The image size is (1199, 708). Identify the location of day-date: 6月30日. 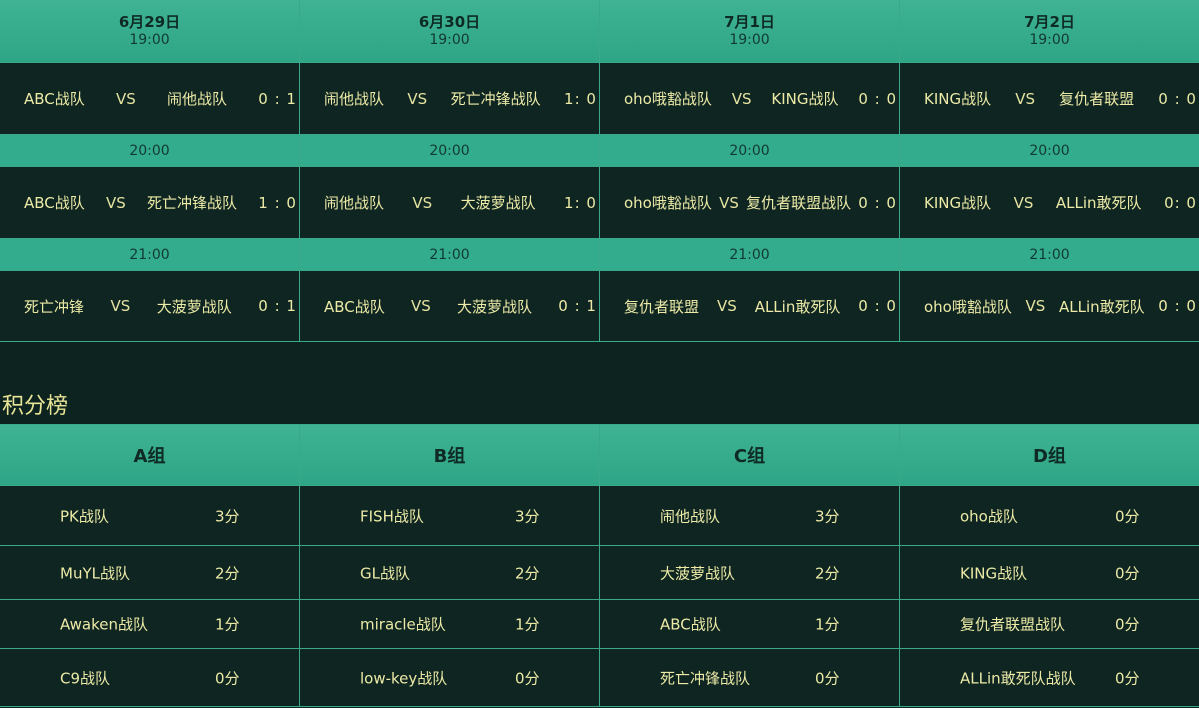
(449, 22).